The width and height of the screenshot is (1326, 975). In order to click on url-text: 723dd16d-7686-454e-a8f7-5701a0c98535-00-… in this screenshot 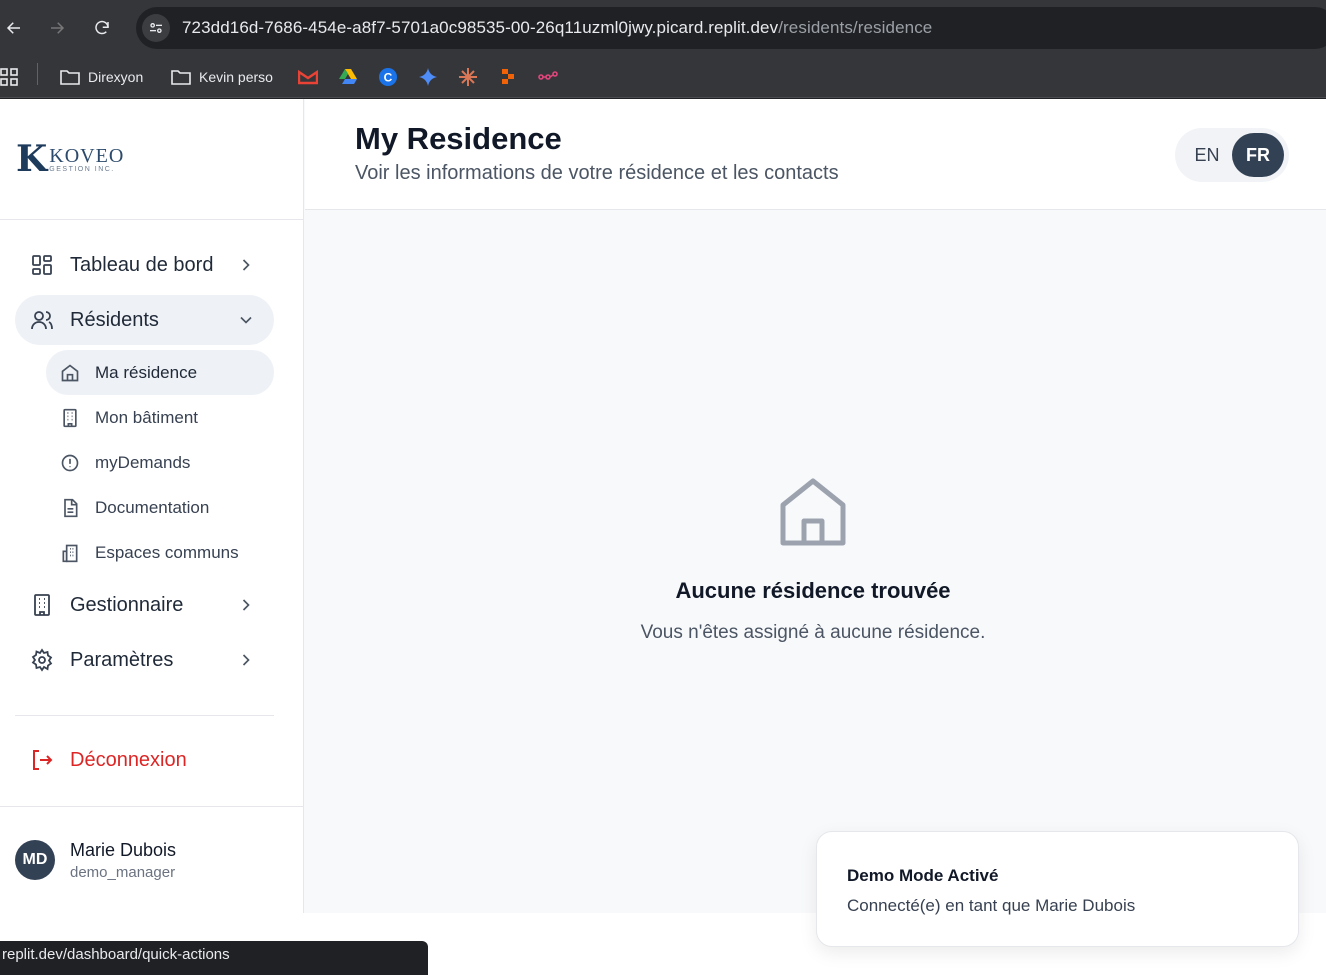, I will do `click(557, 28)`.